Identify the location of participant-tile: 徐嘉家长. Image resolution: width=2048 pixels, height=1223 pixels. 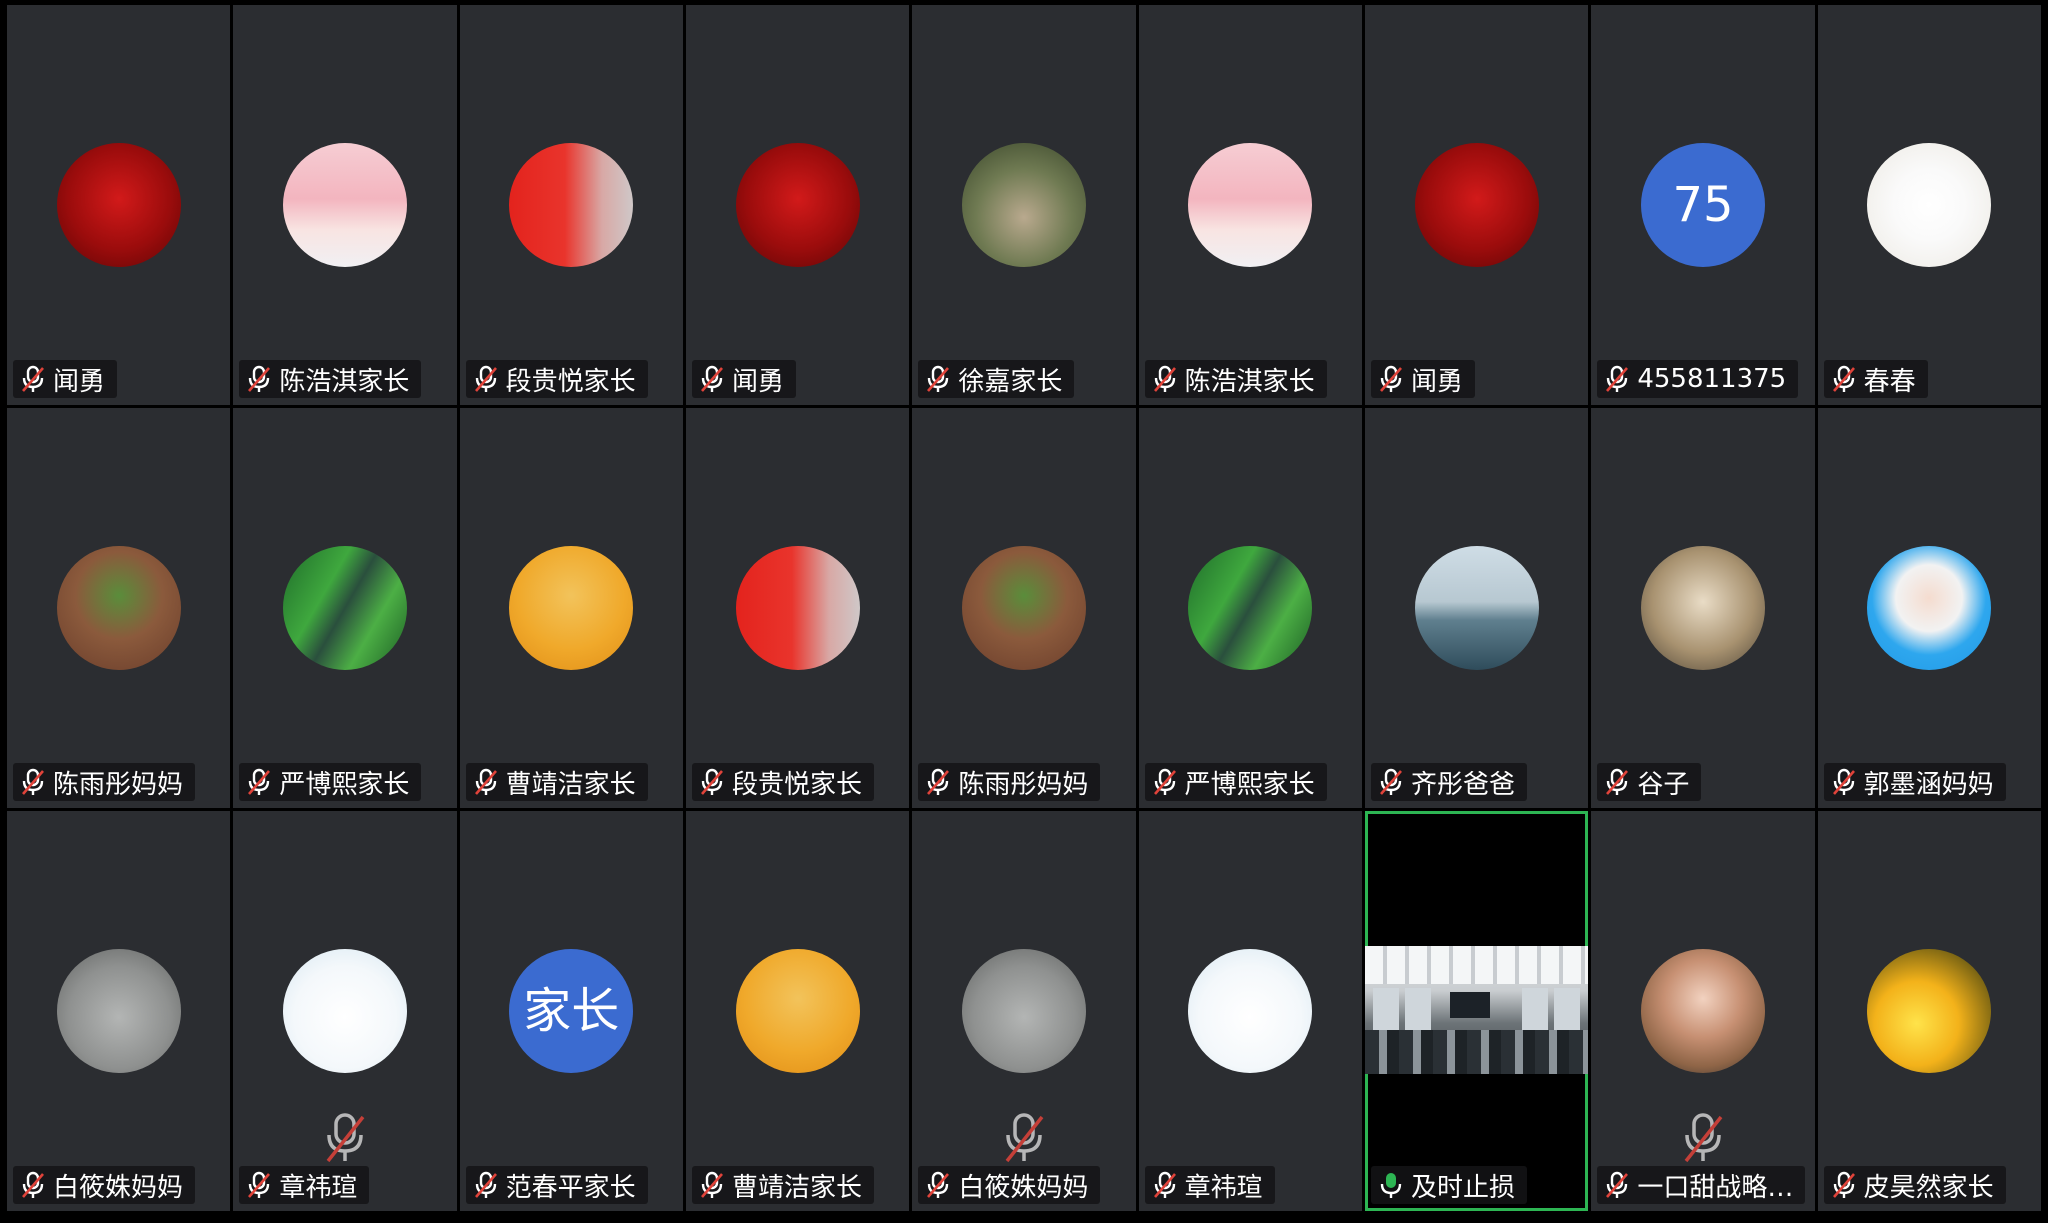
(1024, 205).